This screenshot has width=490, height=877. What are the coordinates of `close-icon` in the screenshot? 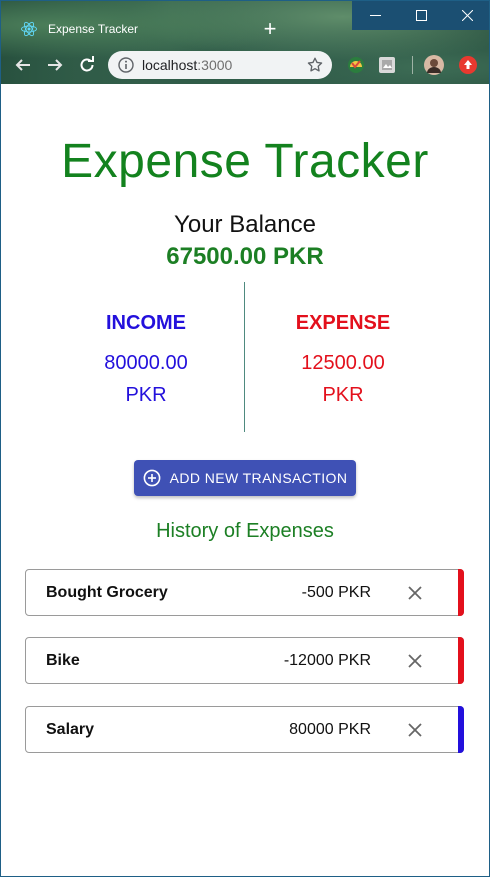 It's located at (467, 15).